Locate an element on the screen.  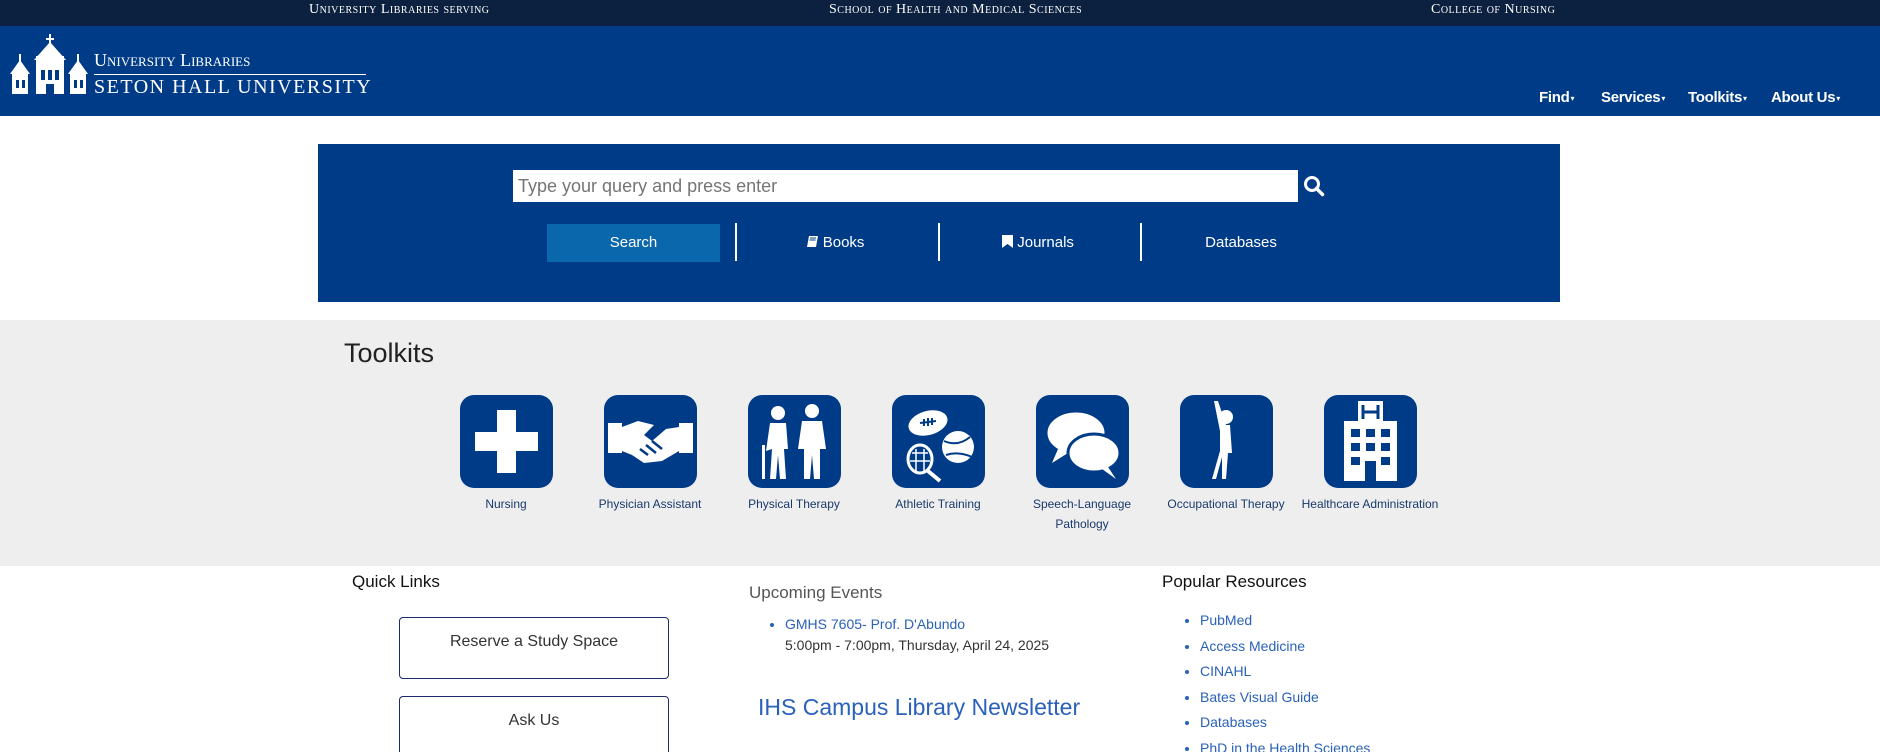
top-strip-label-left: University Libraries serving is located at coordinates (399, 9).